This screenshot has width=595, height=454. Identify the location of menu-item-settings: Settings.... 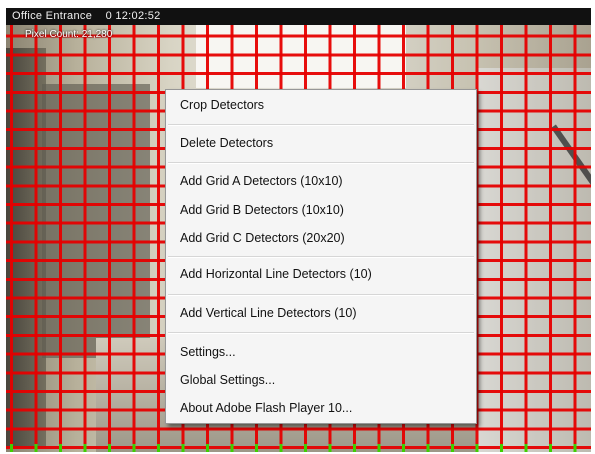
(208, 352).